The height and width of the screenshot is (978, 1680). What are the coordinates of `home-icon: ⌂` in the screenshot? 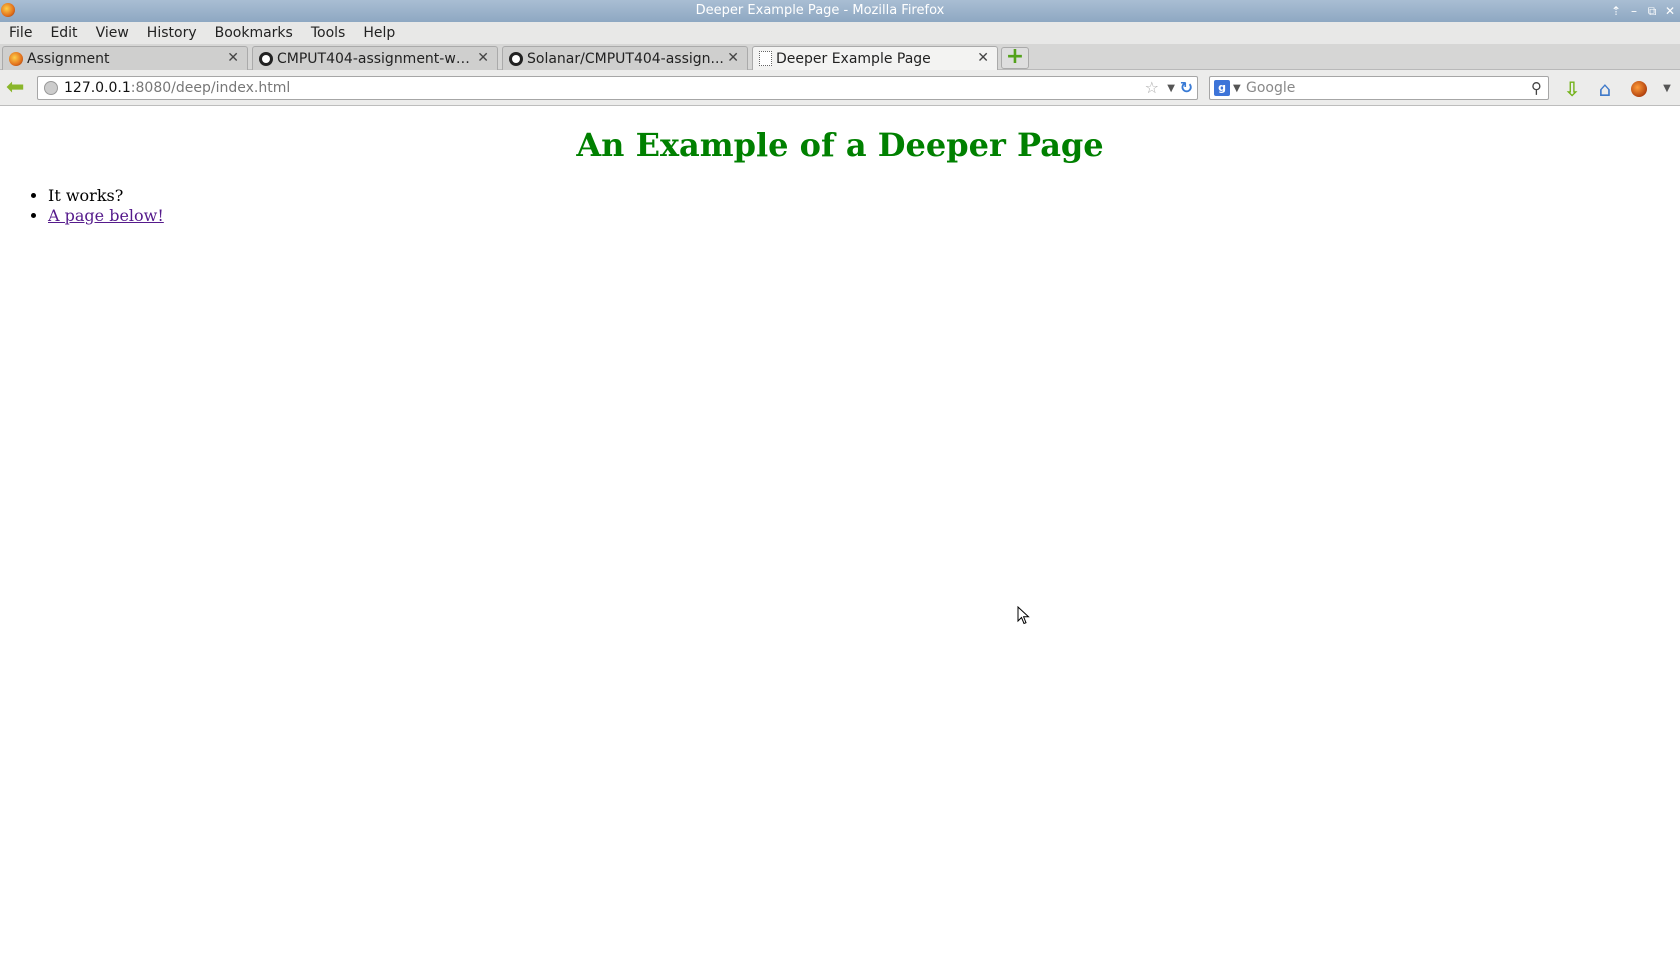 It's located at (1605, 89).